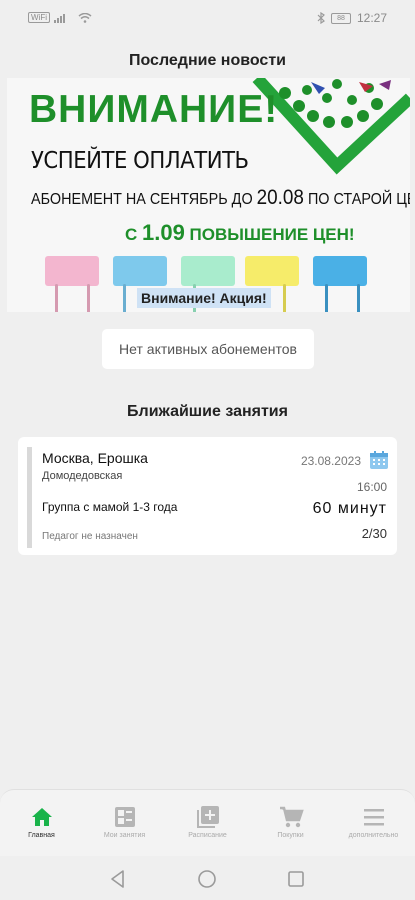 This screenshot has width=415, height=900. I want to click on bluetooth-icon, so click(321, 18).